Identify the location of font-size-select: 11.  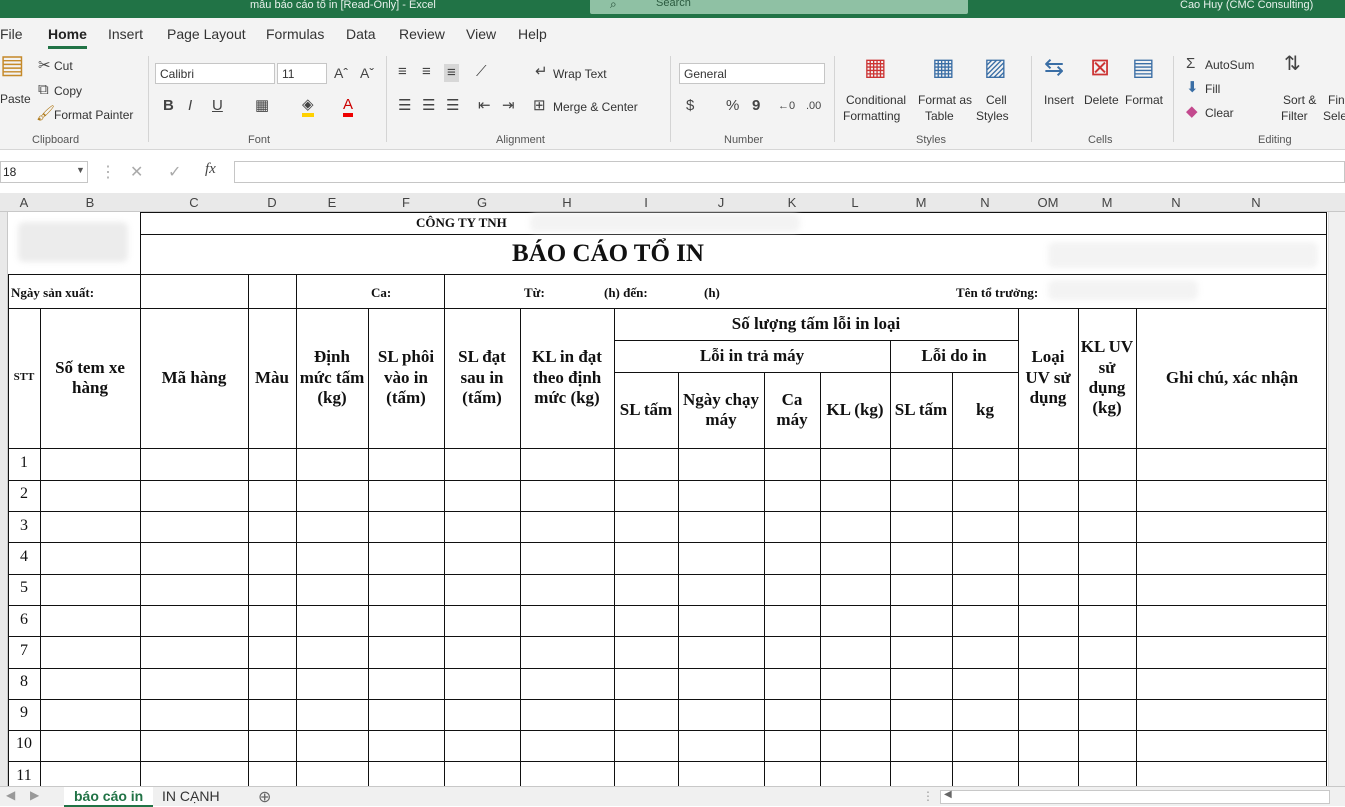
(302, 73).